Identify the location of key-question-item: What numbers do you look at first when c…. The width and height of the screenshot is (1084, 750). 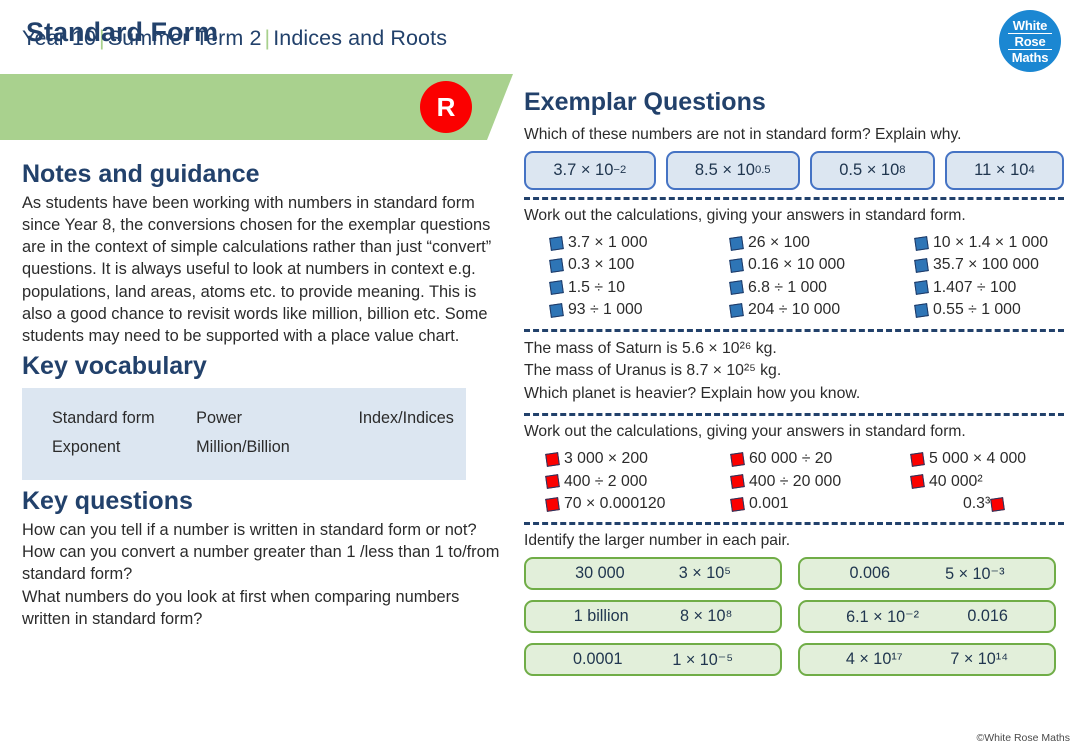
(241, 607).